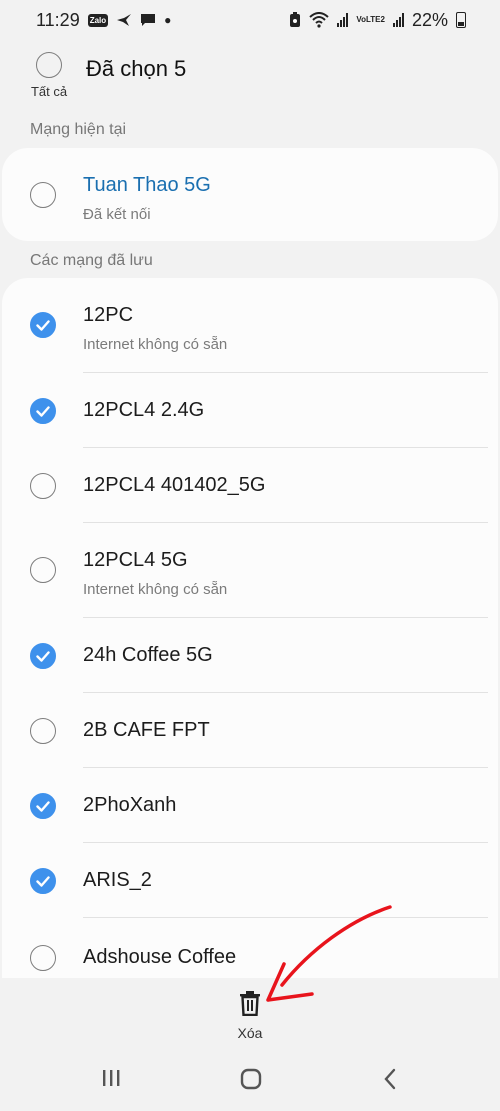 The height and width of the screenshot is (1111, 500). I want to click on network-name: Tuan Thao 5G, so click(147, 185).